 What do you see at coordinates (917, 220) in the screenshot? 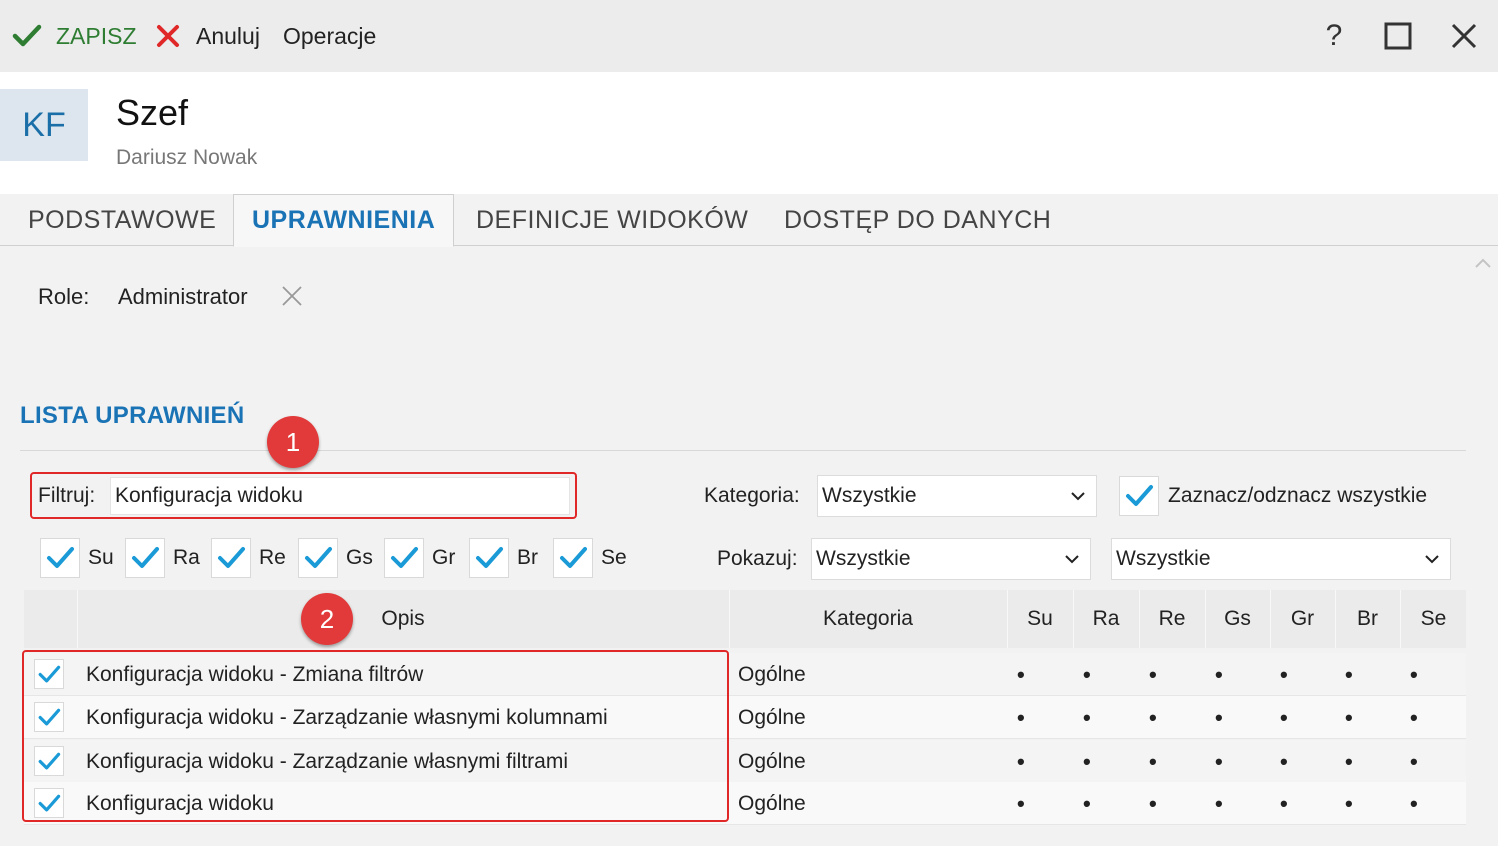
I see `tab-dostep-do-danych: DOSTĘP DO DANYCH` at bounding box center [917, 220].